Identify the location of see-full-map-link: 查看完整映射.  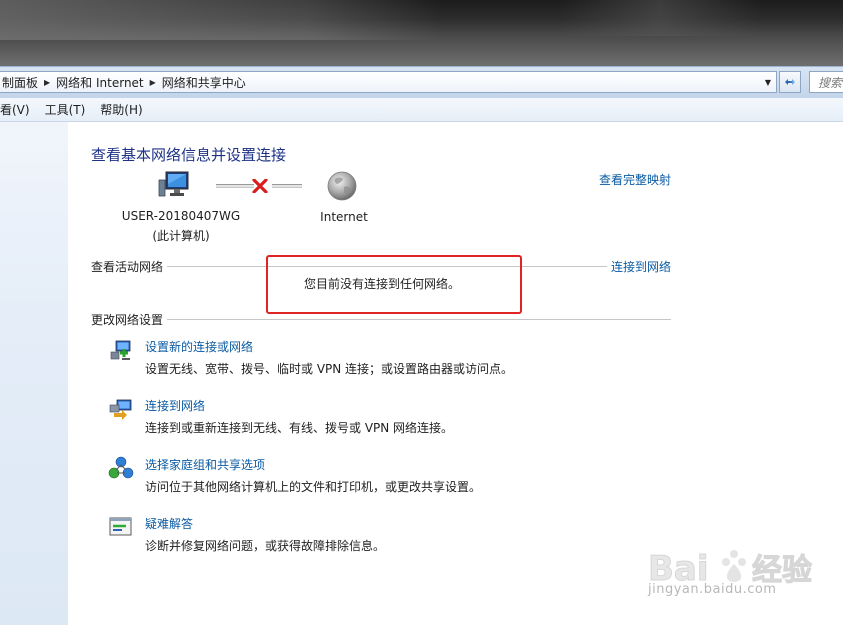
(635, 179).